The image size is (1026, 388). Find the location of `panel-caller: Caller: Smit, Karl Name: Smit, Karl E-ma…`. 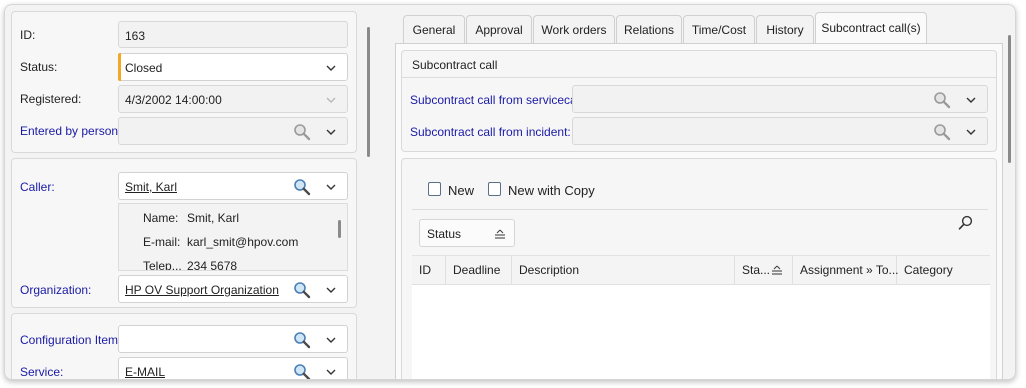

panel-caller: Caller: Smit, Karl Name: Smit, Karl E-ma… is located at coordinates (184, 233).